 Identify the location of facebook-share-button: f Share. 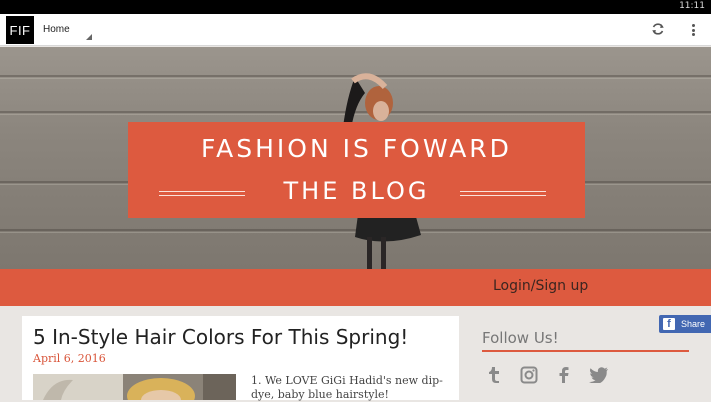
(685, 324).